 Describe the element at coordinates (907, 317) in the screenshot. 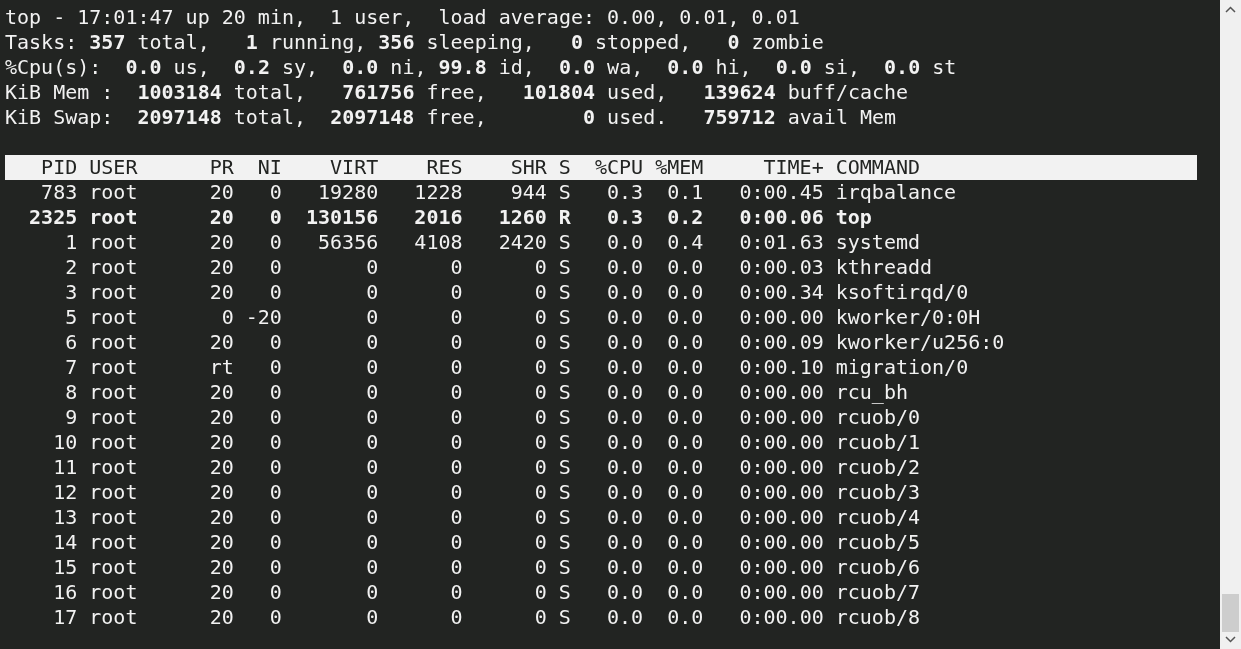

I see `table-cell-text: kworker/0:0H` at that location.